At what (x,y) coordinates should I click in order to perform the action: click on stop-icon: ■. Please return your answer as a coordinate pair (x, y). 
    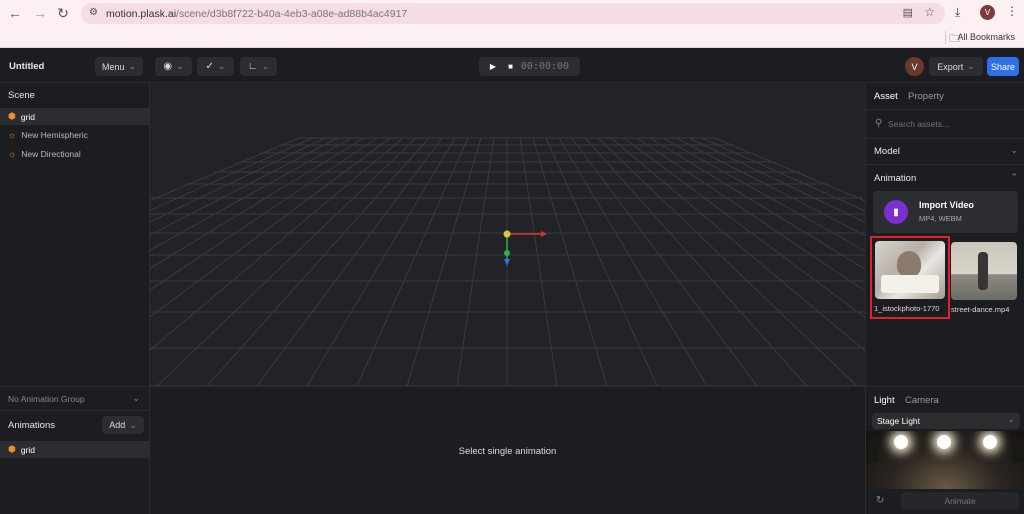
    Looking at the image, I should click on (510, 66).